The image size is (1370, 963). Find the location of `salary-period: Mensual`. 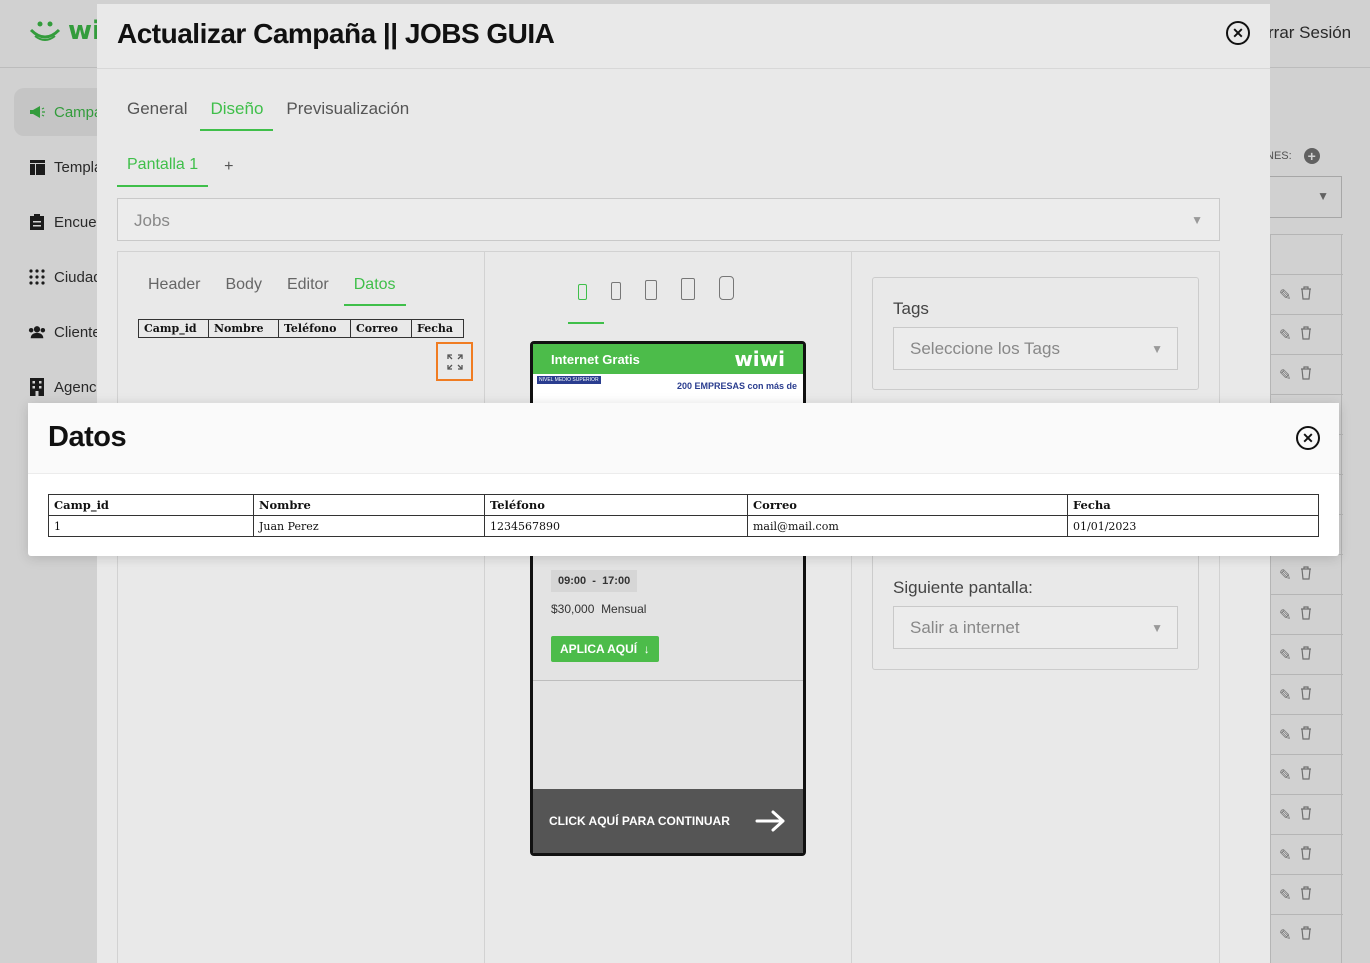

salary-period: Mensual is located at coordinates (624, 609).